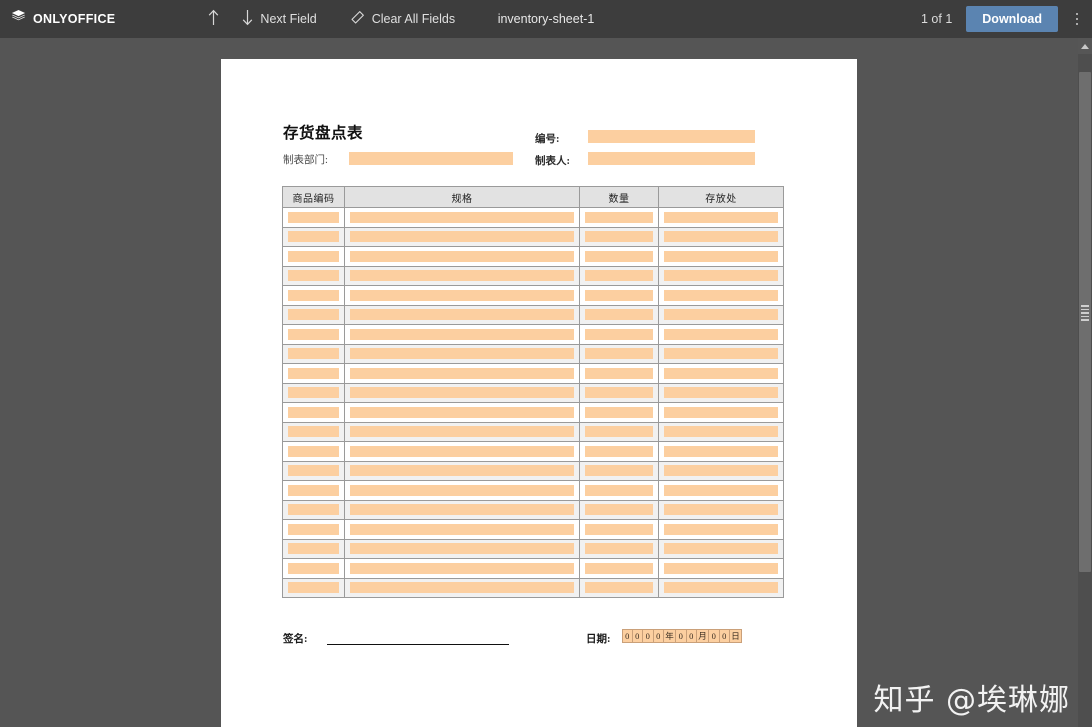  I want to click on scrollbar-thumb, so click(1085, 322).